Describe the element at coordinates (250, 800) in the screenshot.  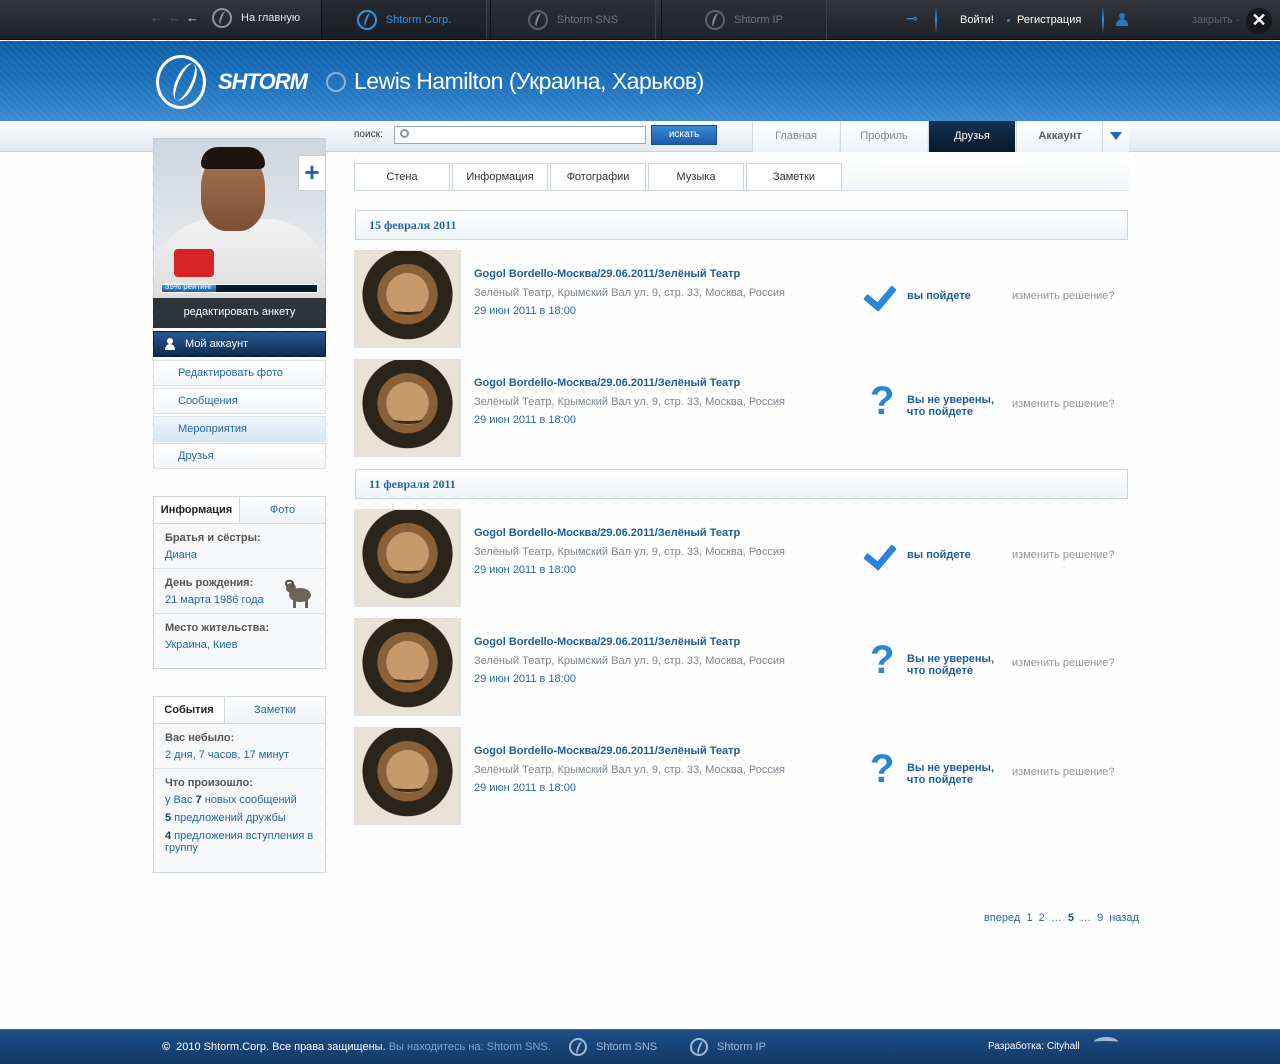
I see `text: новых сообщений` at that location.